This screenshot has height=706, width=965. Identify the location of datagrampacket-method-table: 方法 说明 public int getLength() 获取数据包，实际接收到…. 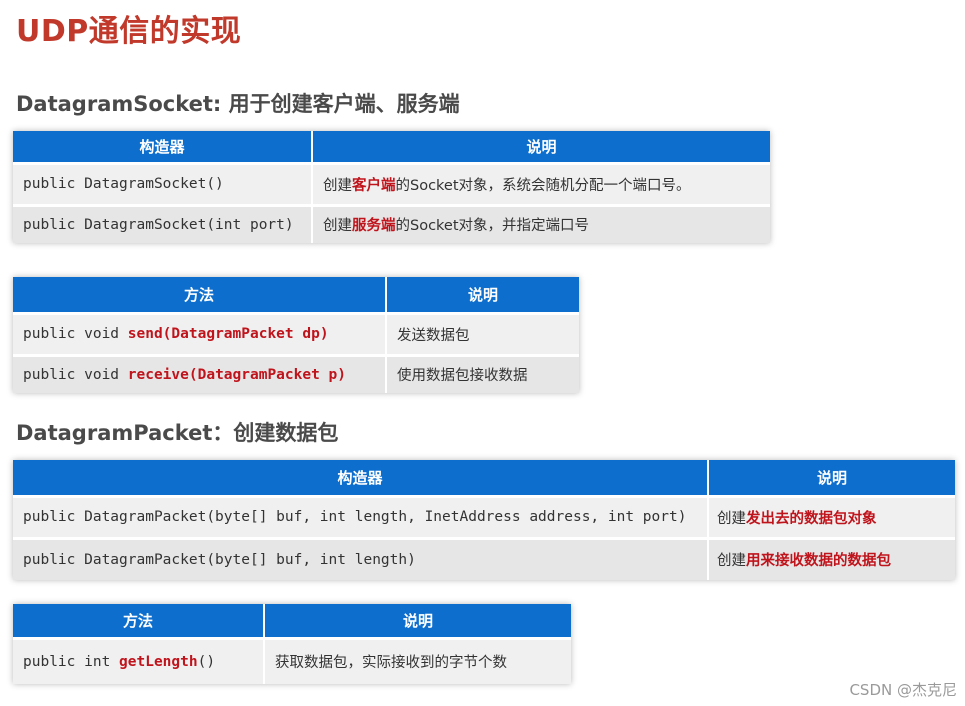
(292, 644).